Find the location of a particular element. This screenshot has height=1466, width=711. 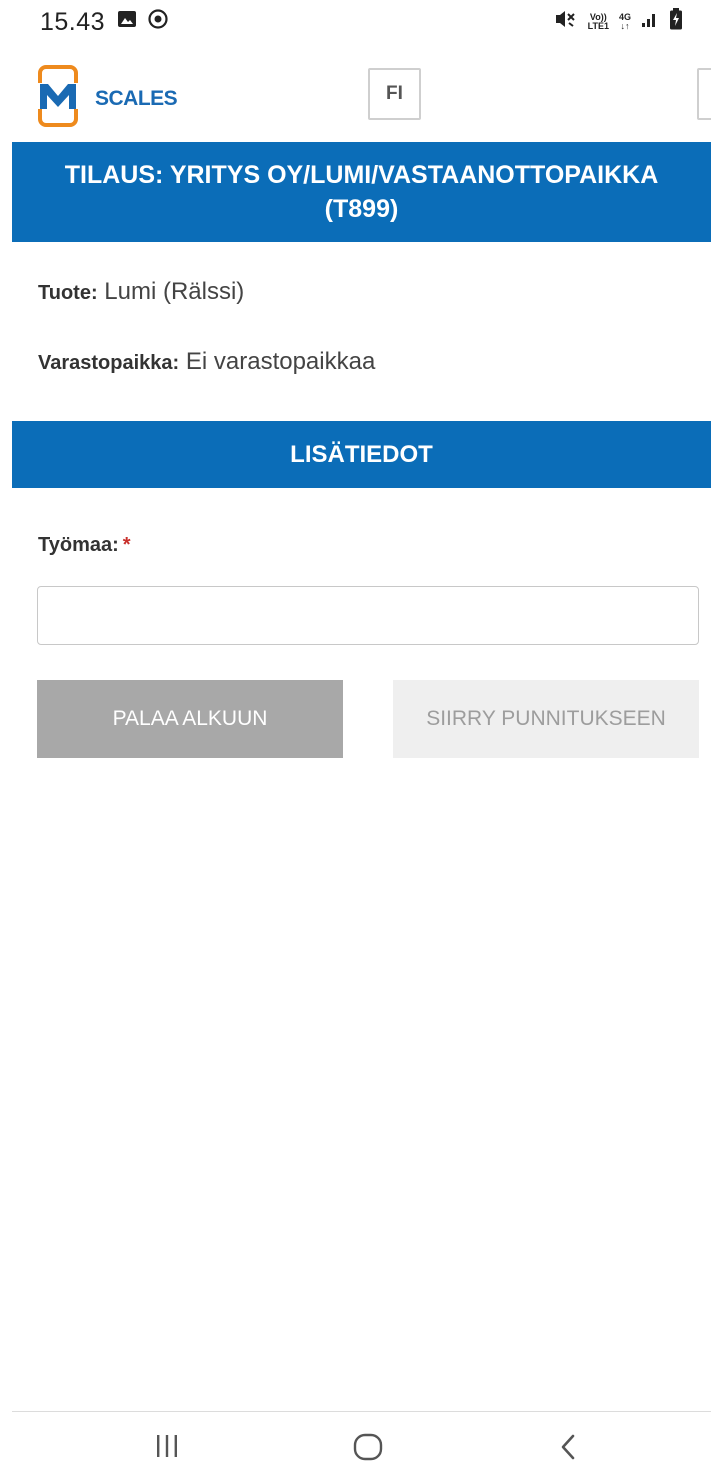

language-button: FI is located at coordinates (394, 94).